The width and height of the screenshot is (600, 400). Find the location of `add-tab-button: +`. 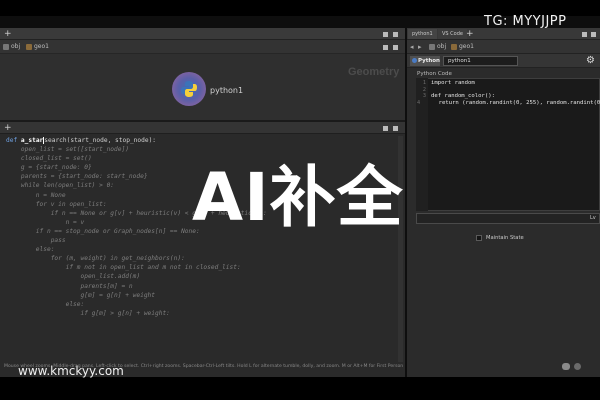

add-tab-button: + is located at coordinates (8, 34).